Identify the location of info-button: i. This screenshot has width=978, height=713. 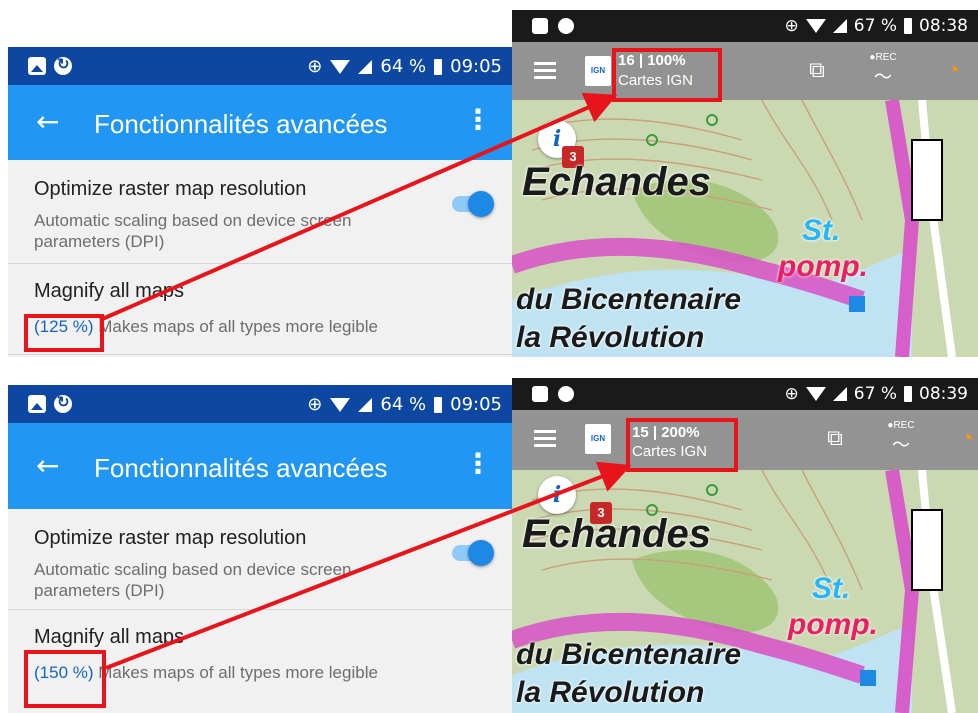
(557, 495).